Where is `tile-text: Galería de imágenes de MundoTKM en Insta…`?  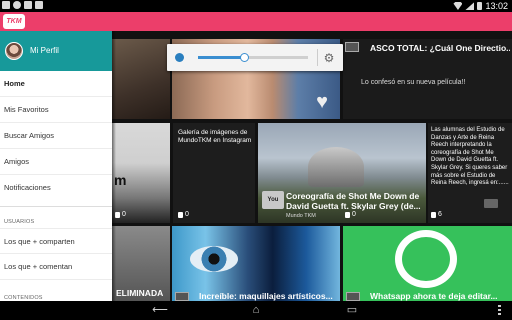 tile-text: Galería de imágenes de MundoTKM en Insta… is located at coordinates (215, 136).